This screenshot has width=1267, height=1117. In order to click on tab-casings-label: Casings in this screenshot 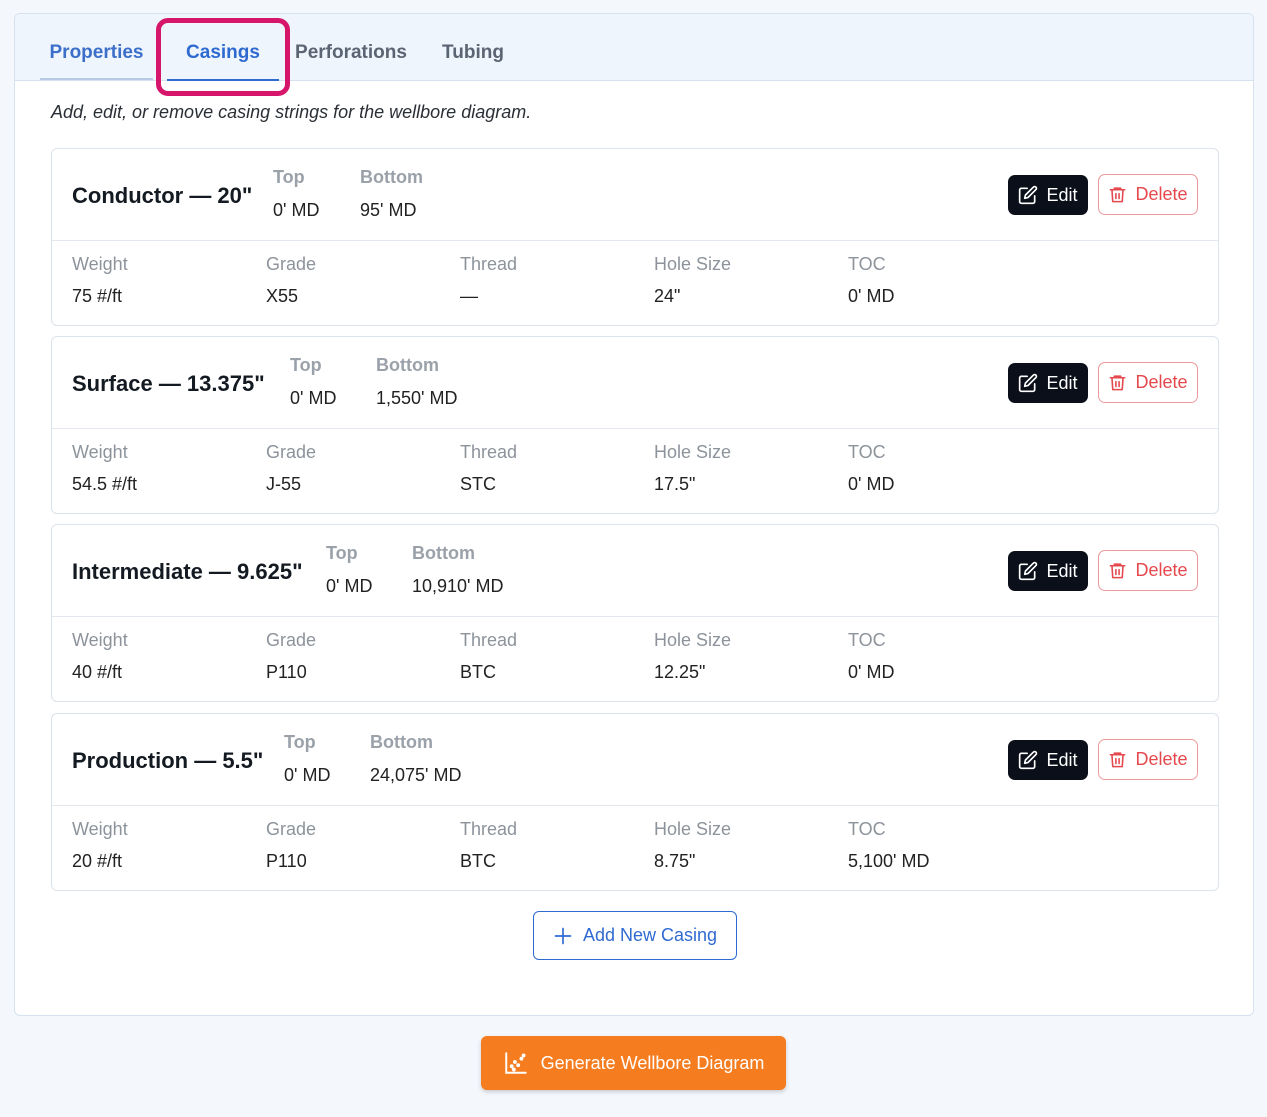, I will do `click(223, 52)`.